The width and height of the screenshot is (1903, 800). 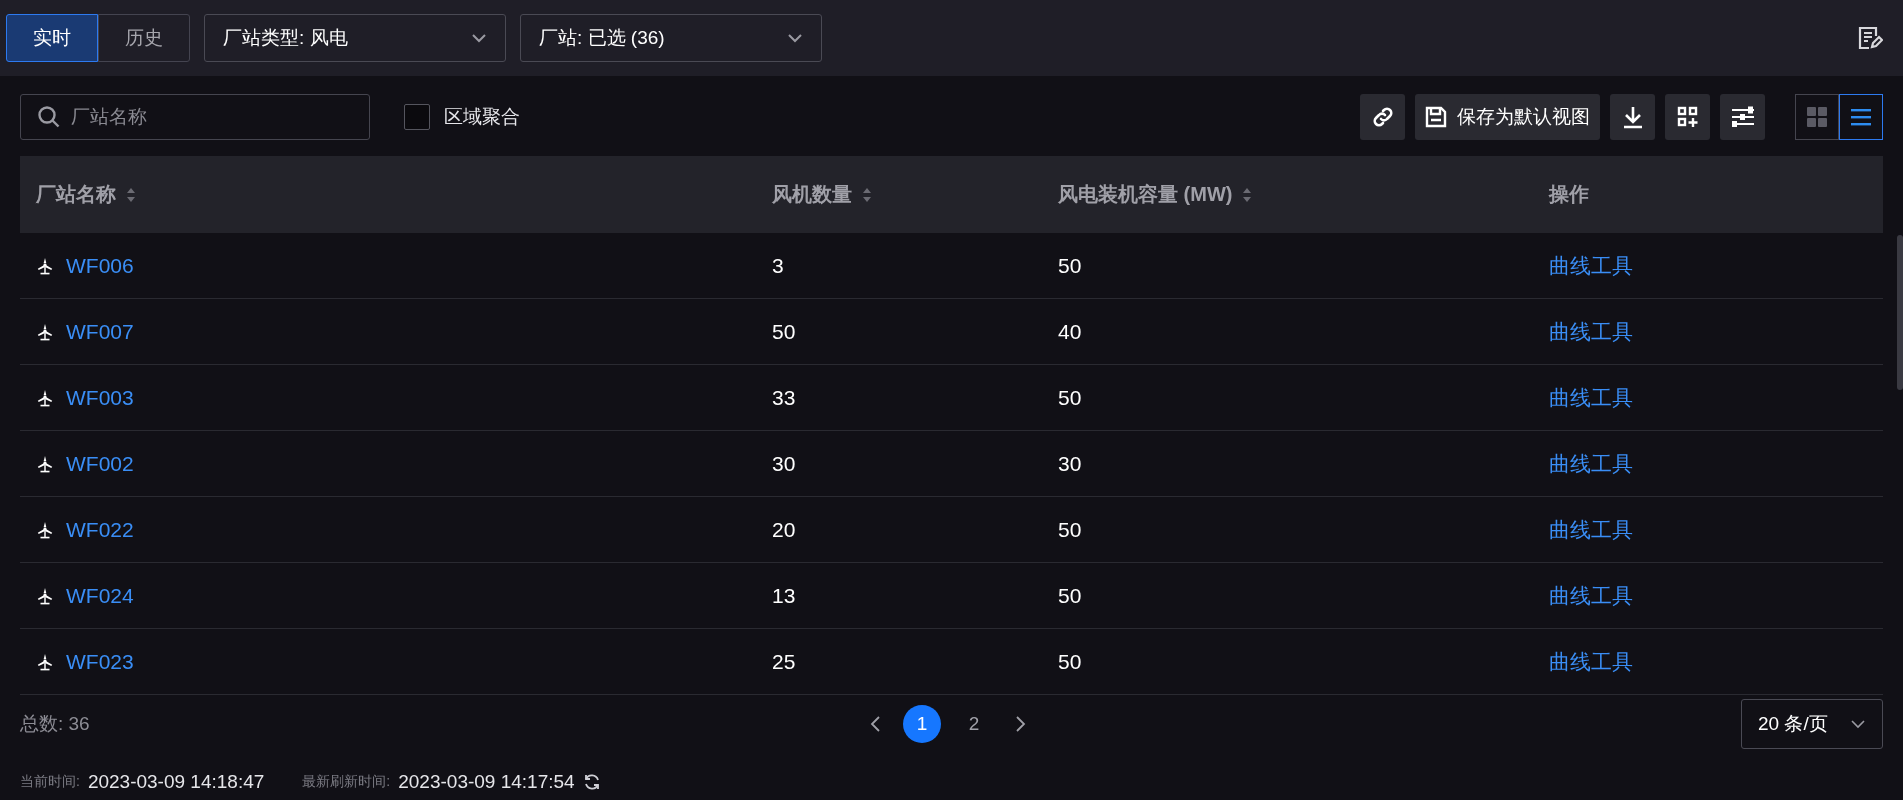 What do you see at coordinates (899, 661) in the screenshot?
I see `table-cell: 25` at bounding box center [899, 661].